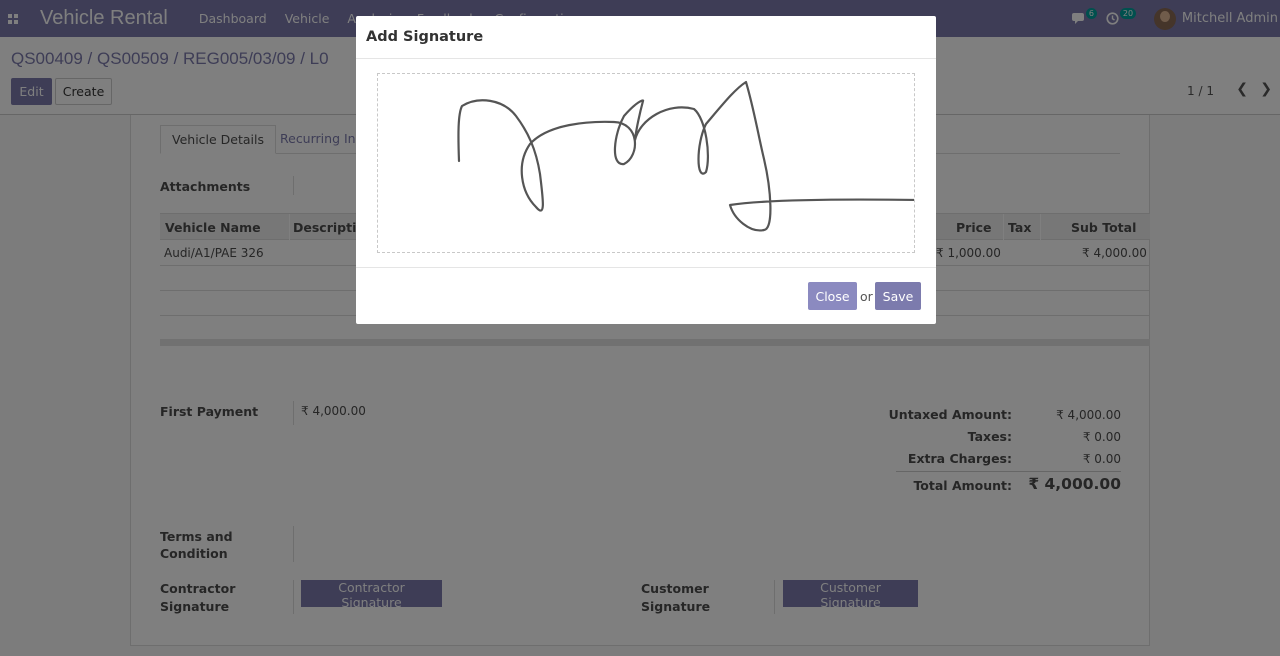 The height and width of the screenshot is (656, 1280). I want to click on close-button: Close, so click(832, 296).